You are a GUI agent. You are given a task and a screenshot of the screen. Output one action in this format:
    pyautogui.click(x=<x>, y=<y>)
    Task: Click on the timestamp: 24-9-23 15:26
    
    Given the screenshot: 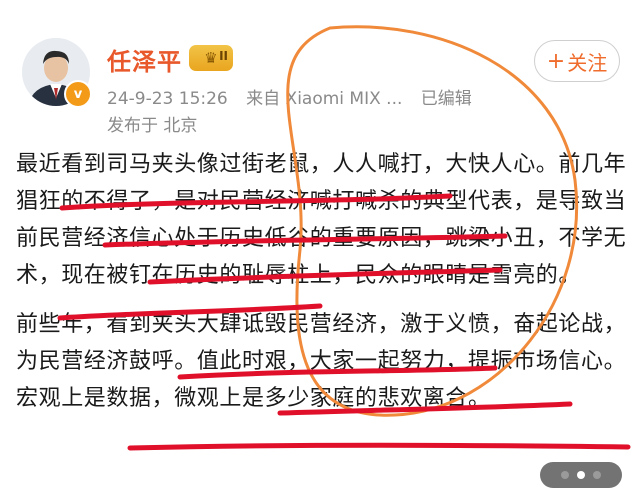 What is the action you would take?
    pyautogui.click(x=167, y=99)
    